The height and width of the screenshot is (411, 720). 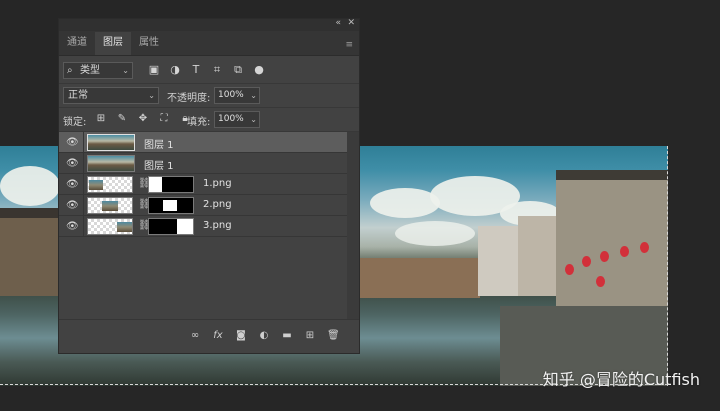 What do you see at coordinates (78, 95) in the screenshot?
I see `blend-mode-value: 正常` at bounding box center [78, 95].